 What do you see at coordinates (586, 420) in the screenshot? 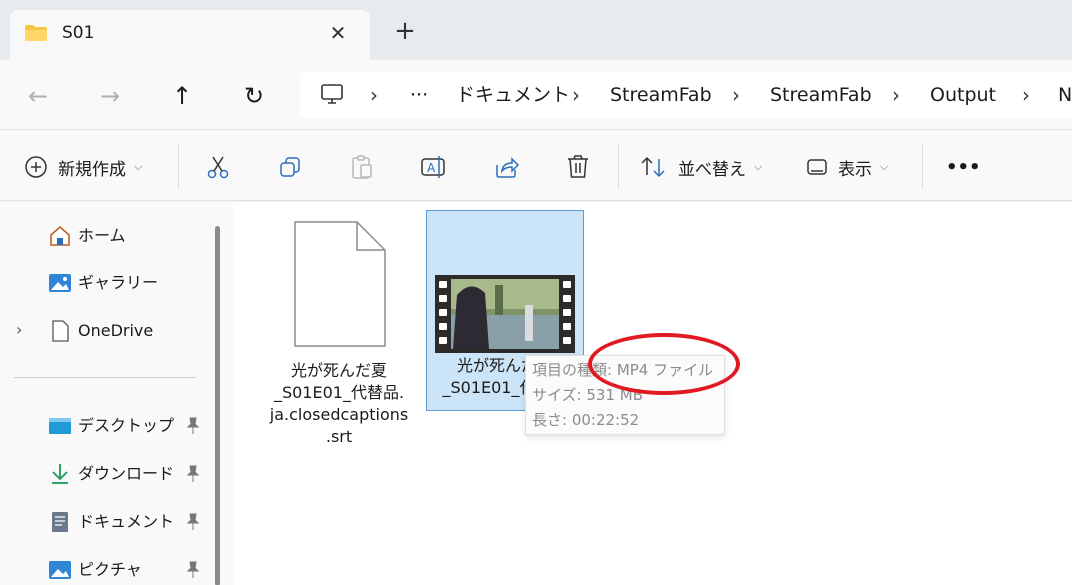
I see `tooltip-length: 長さ: 00:22:52` at bounding box center [586, 420].